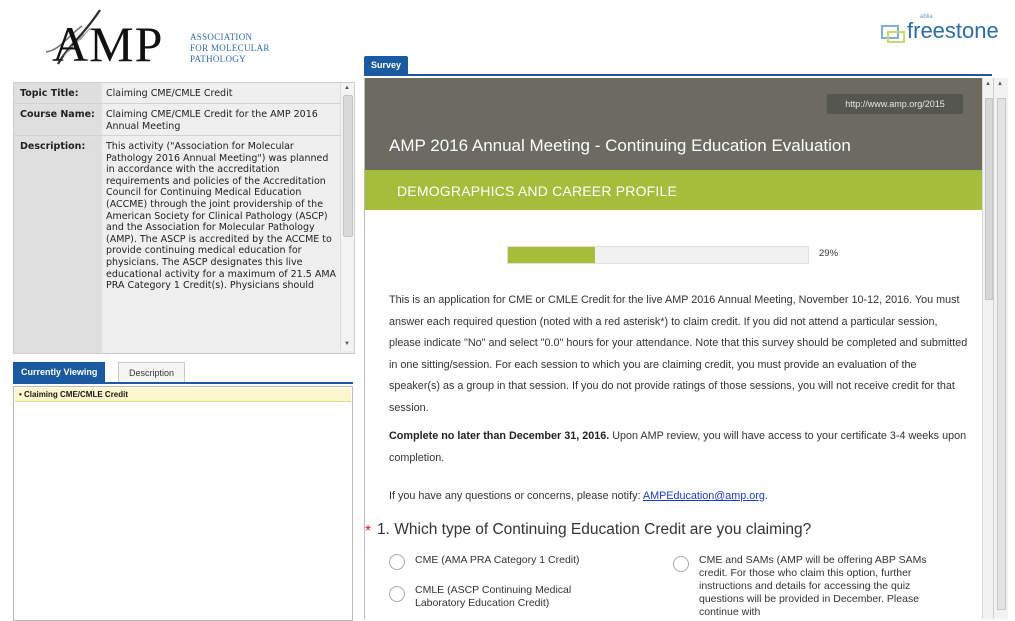 This screenshot has height=621, width=1015. What do you see at coordinates (180, 40) in the screenshot?
I see `amp-logo: AMP ASSOCIATION FOR MOLECULAR PATHOLOGY` at bounding box center [180, 40].